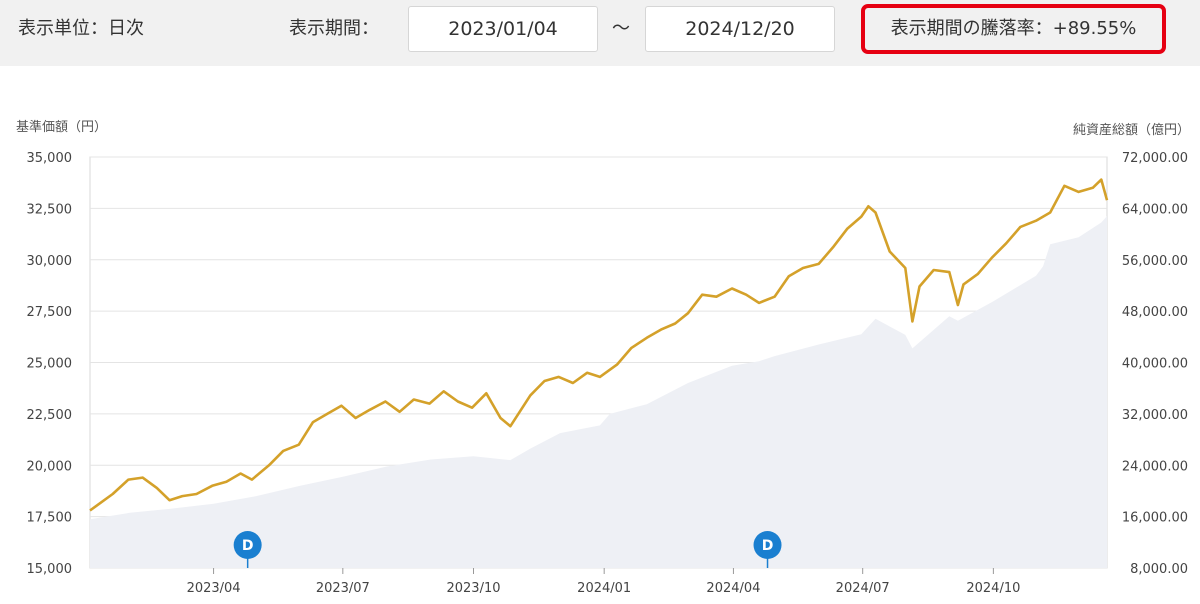 The width and height of the screenshot is (1200, 604). Describe the element at coordinates (733, 588) in the screenshot. I see `x-tick-label: 2024/04` at that location.